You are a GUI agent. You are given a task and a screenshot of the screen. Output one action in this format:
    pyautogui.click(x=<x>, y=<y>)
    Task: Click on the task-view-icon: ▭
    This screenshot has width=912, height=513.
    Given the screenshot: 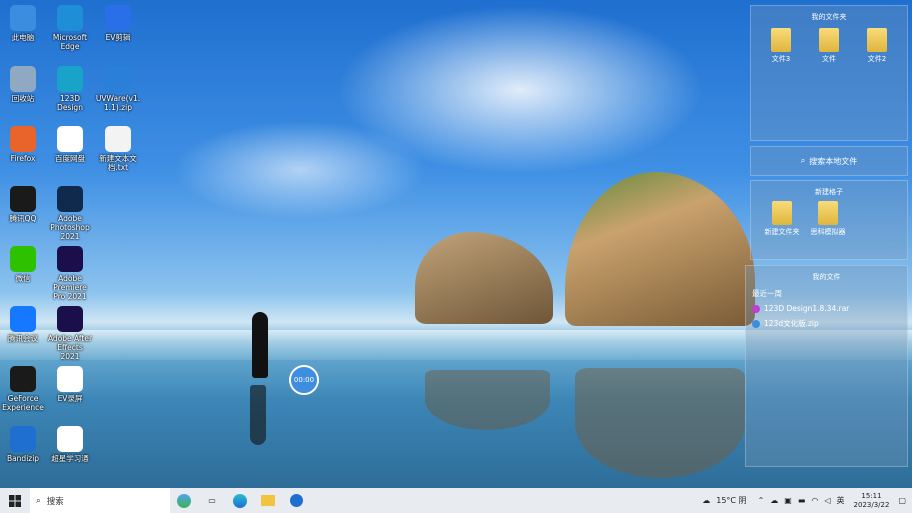 What is the action you would take?
    pyautogui.click(x=212, y=500)
    